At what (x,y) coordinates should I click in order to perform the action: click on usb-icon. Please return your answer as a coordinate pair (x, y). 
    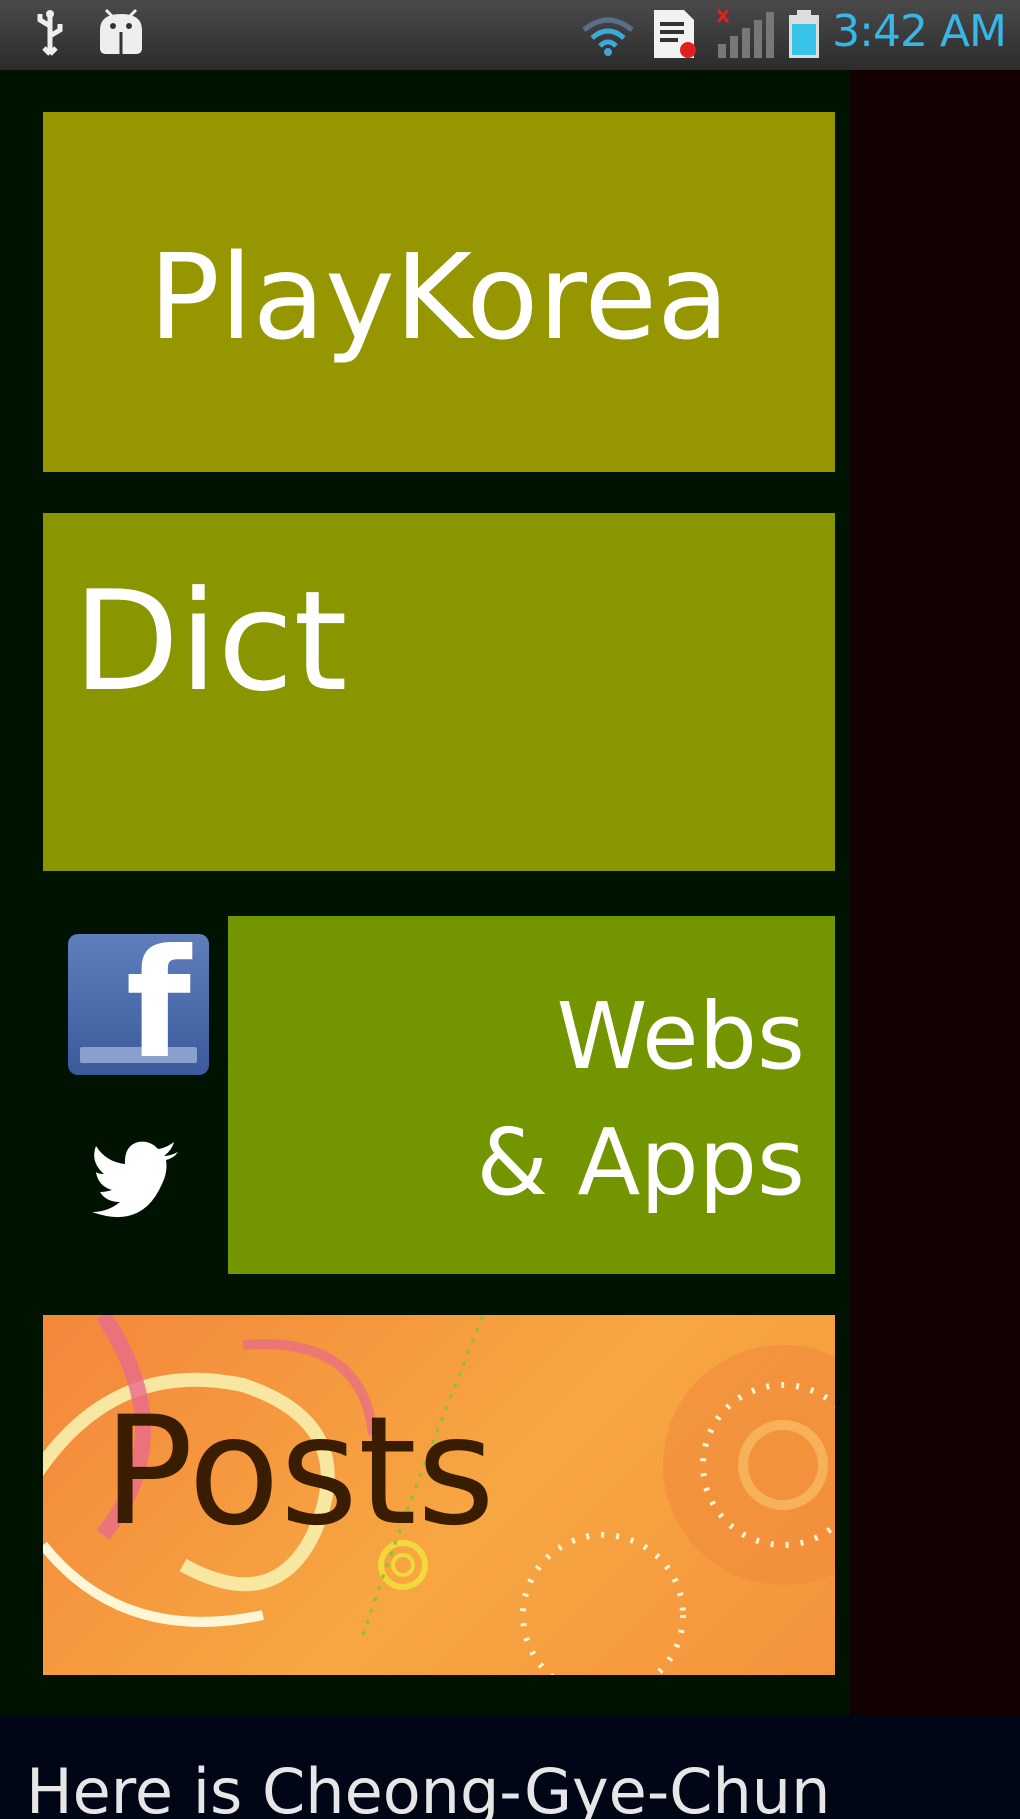
    Looking at the image, I should click on (50, 33).